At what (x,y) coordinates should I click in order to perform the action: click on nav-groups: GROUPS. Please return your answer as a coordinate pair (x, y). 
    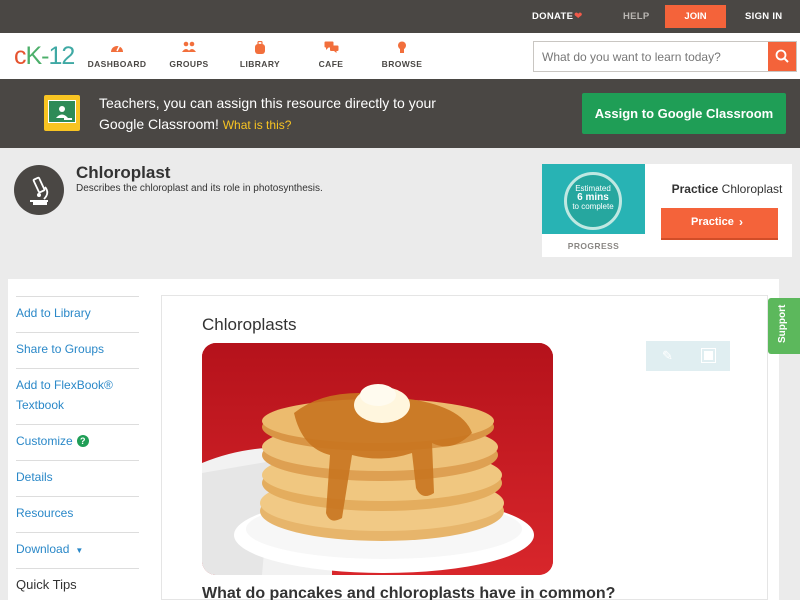
    Looking at the image, I should click on (189, 55).